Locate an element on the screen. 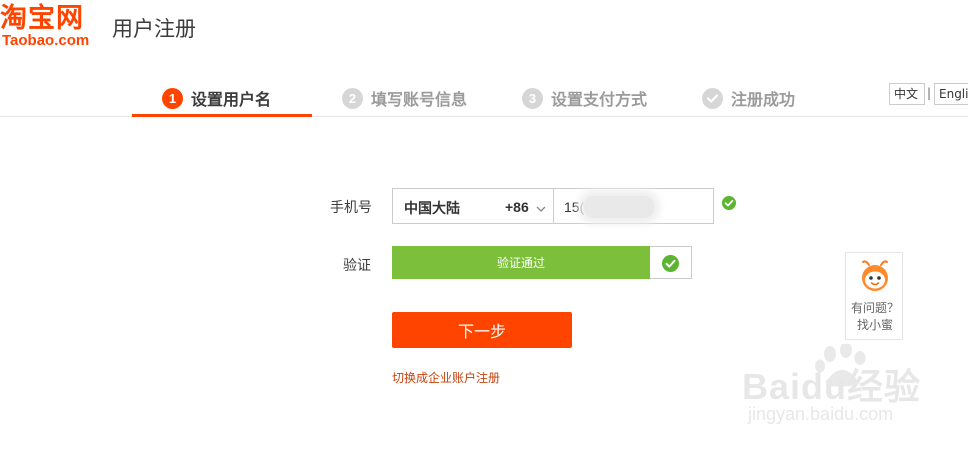 The width and height of the screenshot is (968, 450). watermark-main-text: Baidu经验 is located at coordinates (832, 386).